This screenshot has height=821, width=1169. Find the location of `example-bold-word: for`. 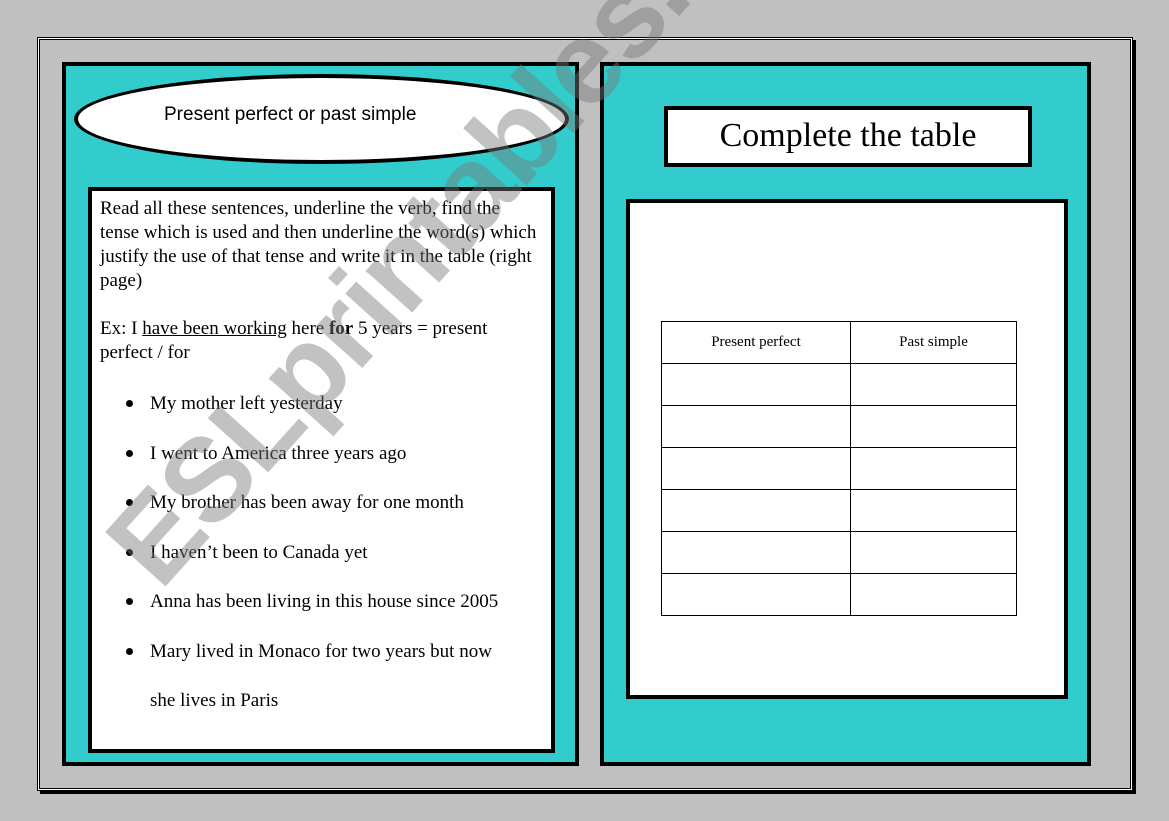

example-bold-word: for is located at coordinates (341, 328).